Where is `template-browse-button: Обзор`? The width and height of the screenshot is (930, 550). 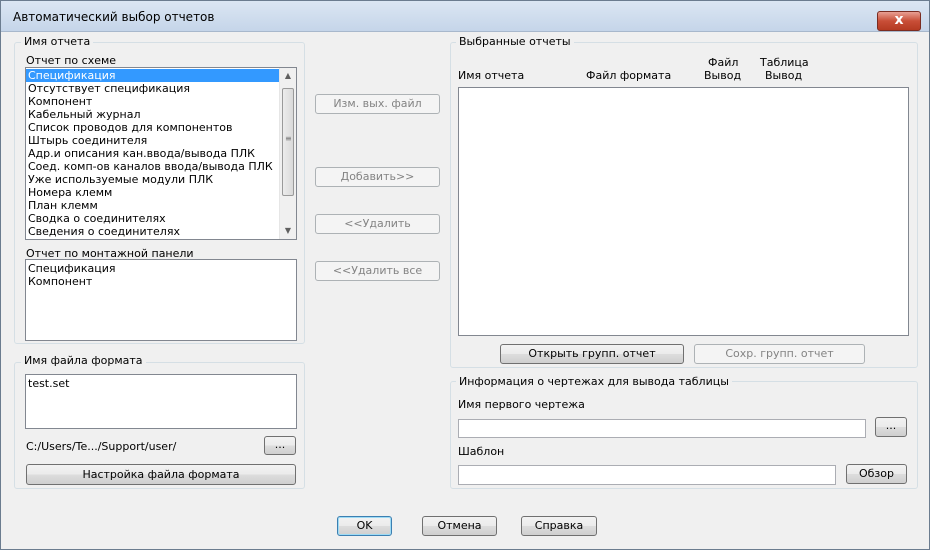 template-browse-button: Обзор is located at coordinates (876, 474).